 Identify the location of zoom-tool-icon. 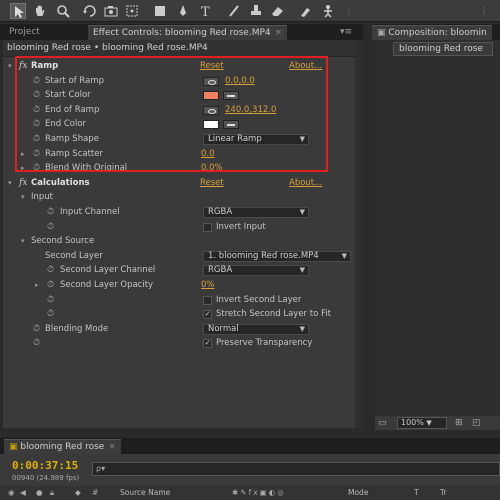
(63, 11).